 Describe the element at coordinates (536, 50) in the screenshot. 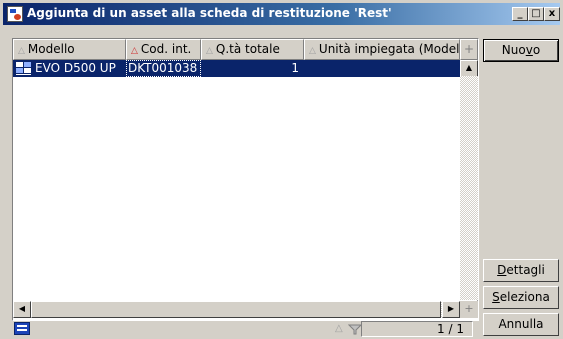

I see `button-label: o` at that location.